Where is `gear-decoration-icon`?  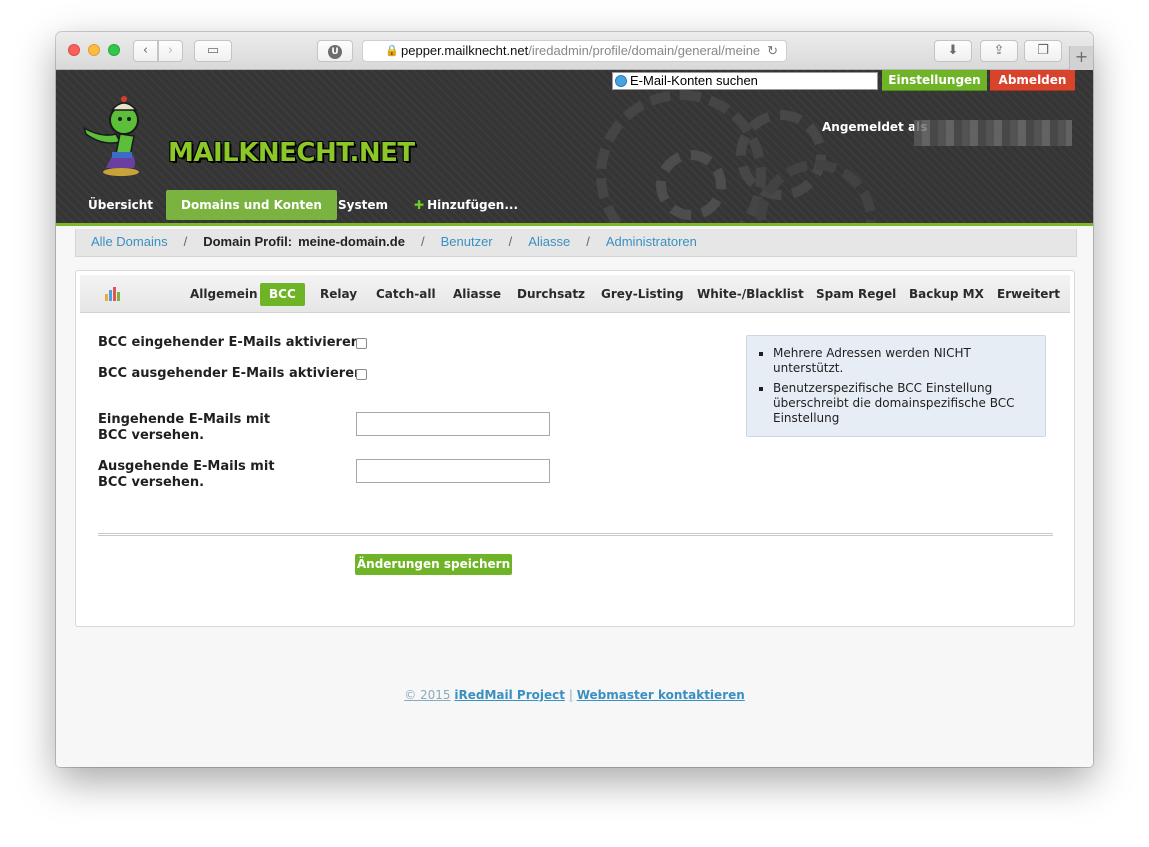 gear-decoration-icon is located at coordinates (691, 185).